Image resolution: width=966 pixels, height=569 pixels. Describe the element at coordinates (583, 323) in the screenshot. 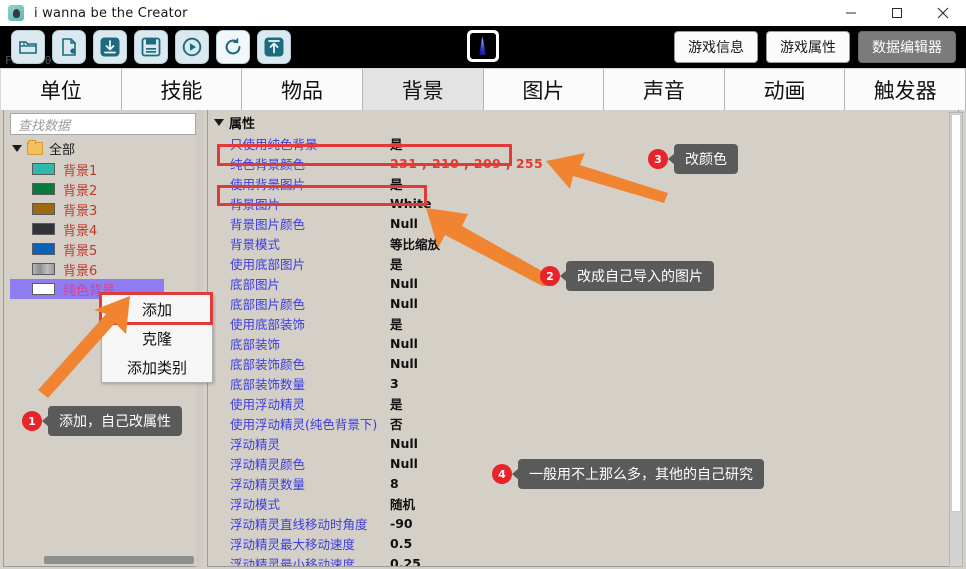

I see `table-row: 使用底部装饰 是` at that location.